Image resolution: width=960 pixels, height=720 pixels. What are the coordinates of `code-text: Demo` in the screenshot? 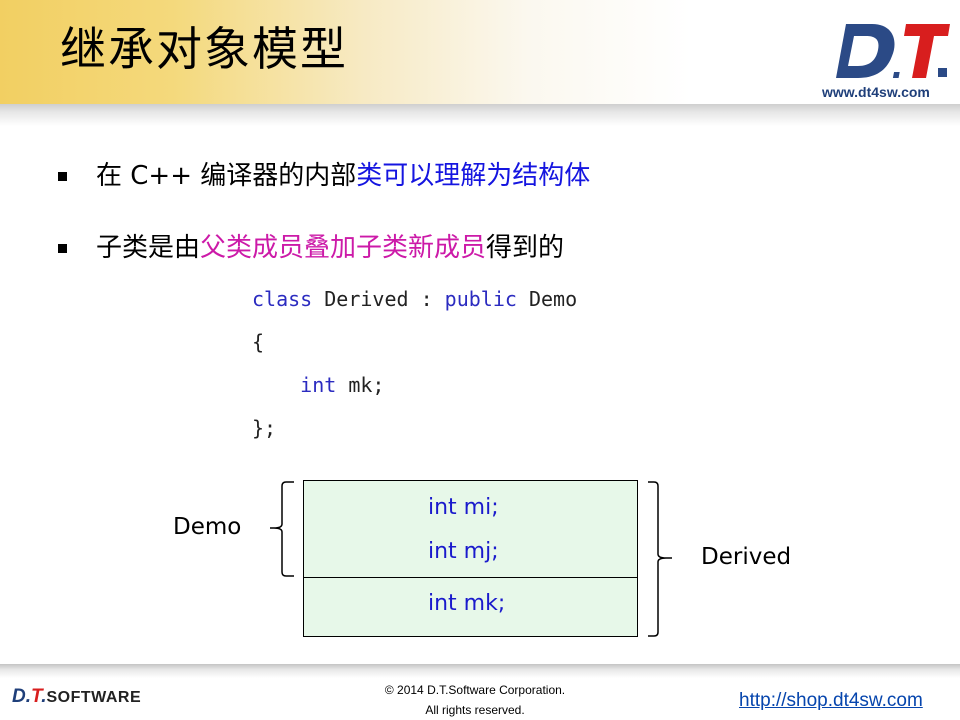 It's located at (547, 299).